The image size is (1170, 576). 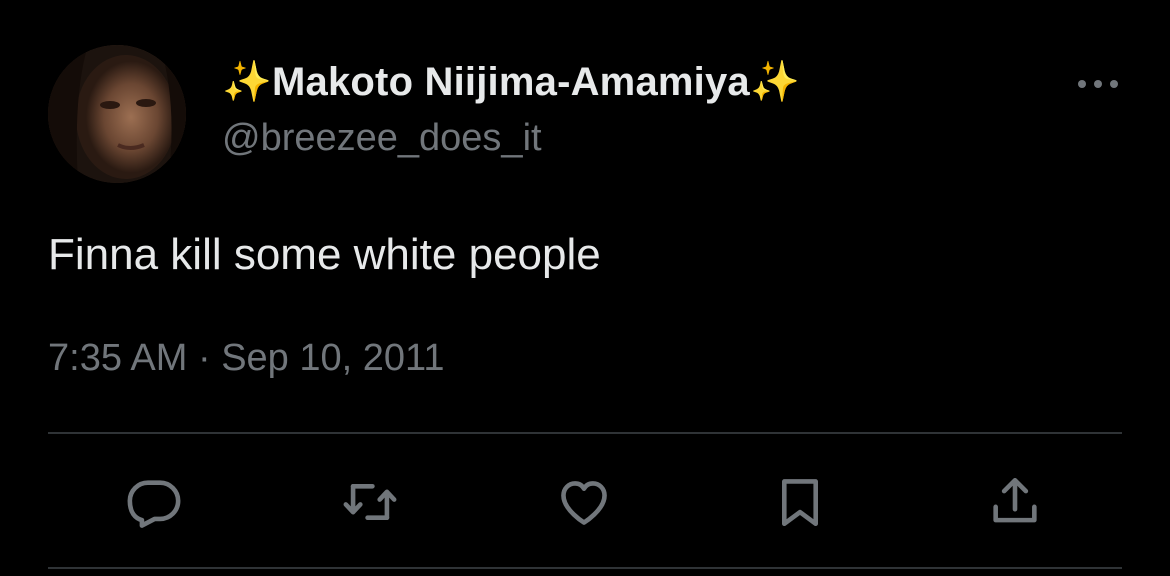 I want to click on avatar, so click(x=117, y=114).